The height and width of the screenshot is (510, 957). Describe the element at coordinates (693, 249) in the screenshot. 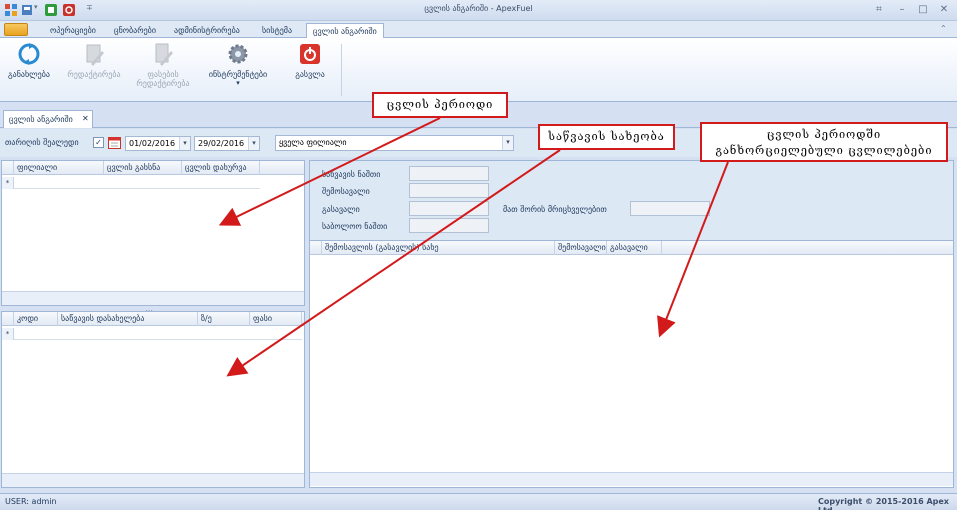

I see `arrow-to-movements-grid` at that location.